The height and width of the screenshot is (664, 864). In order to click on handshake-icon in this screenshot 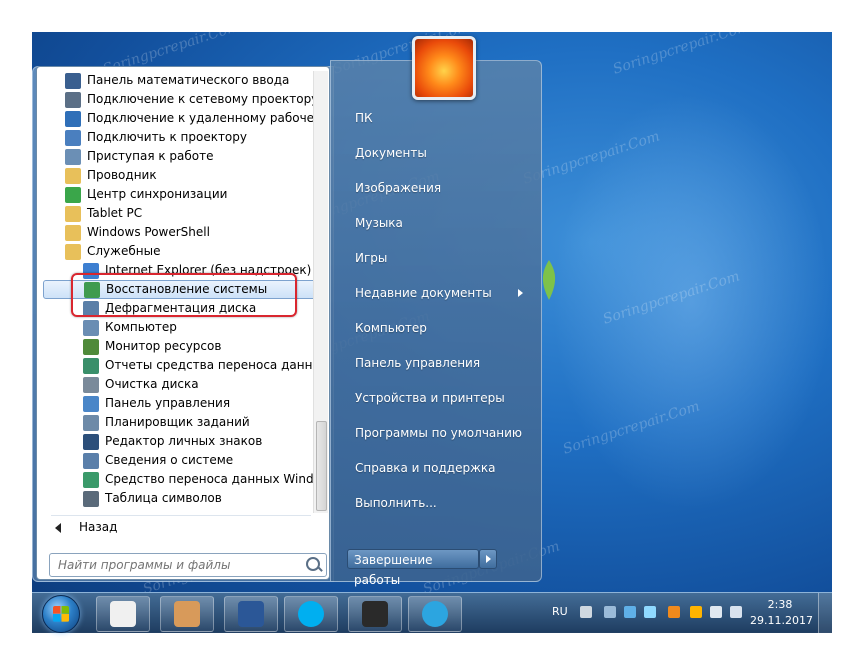, I will do `click(187, 614)`.